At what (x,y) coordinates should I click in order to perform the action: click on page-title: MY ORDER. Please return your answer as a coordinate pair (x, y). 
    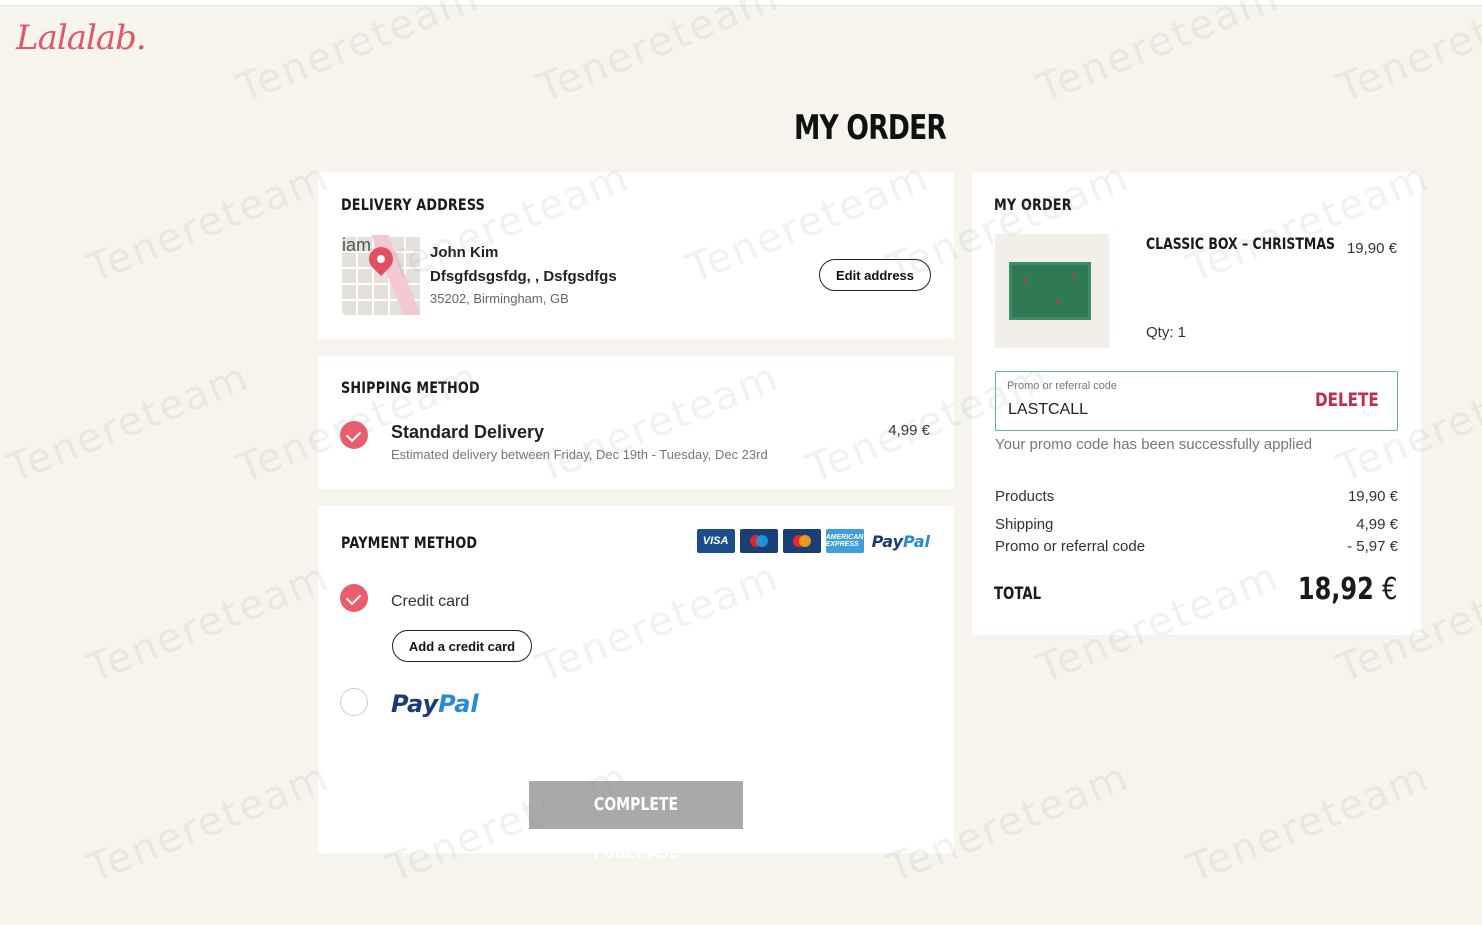
    Looking at the image, I should click on (870, 128).